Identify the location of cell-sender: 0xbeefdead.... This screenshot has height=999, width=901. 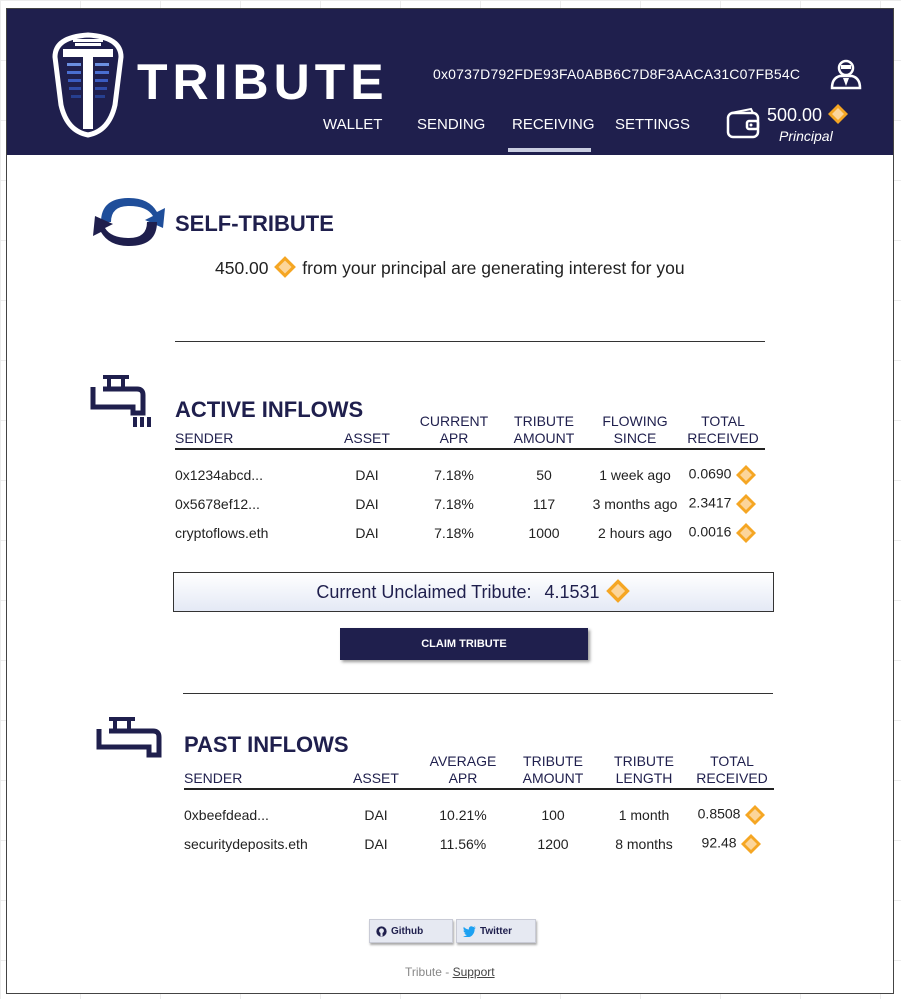
(259, 814).